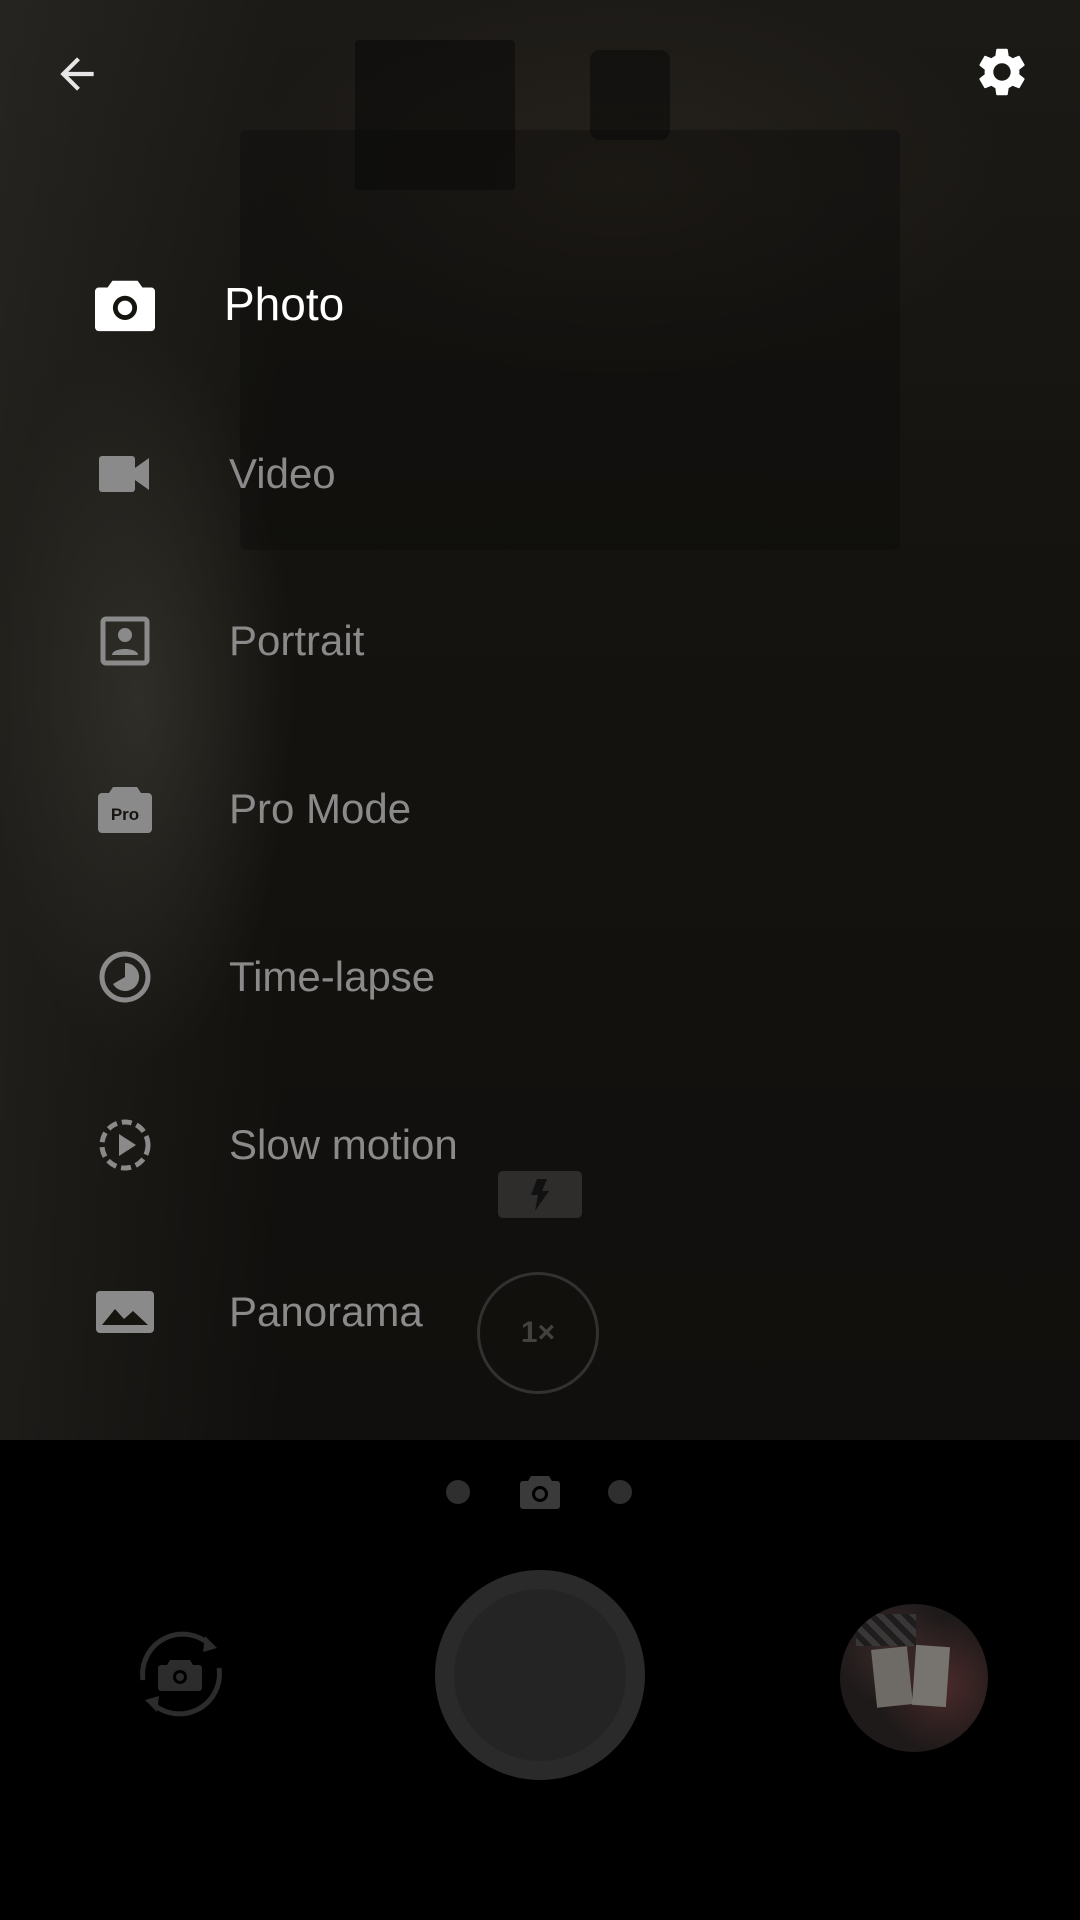  What do you see at coordinates (931, 1676) in the screenshot?
I see `thumbnail-paper-right` at bounding box center [931, 1676].